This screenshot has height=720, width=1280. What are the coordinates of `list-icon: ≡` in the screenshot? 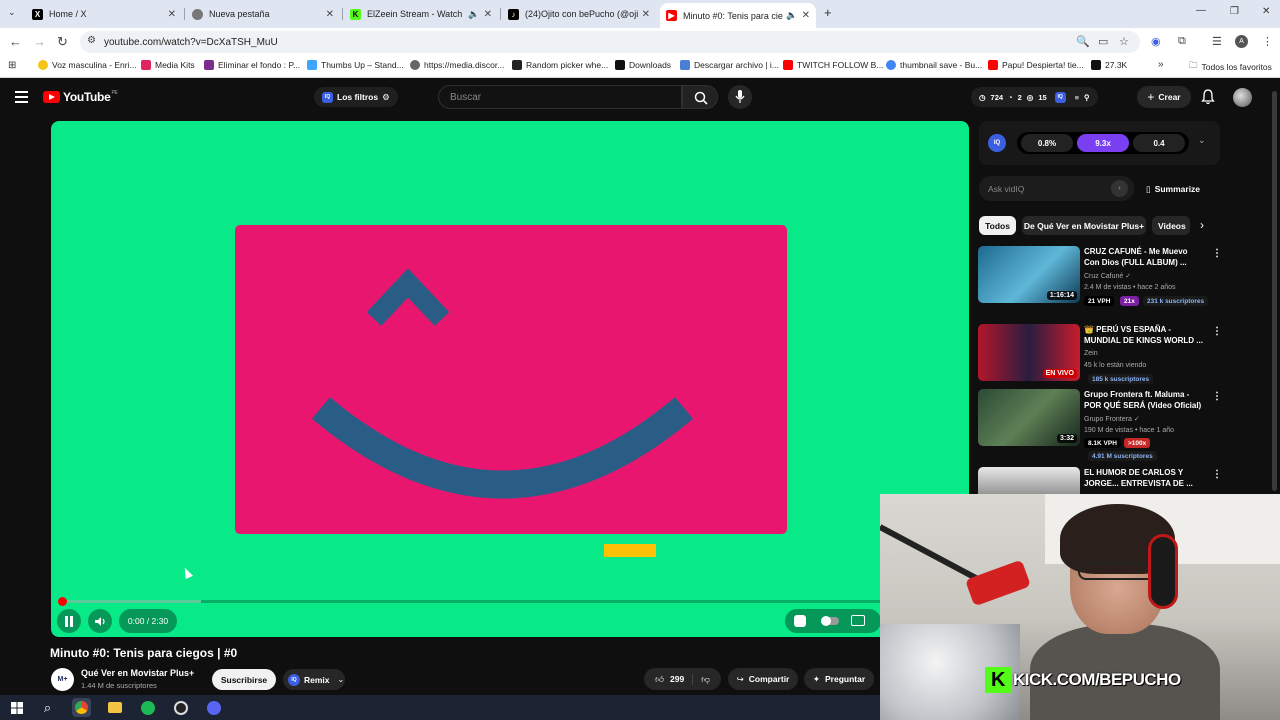 It's located at (1077, 97).